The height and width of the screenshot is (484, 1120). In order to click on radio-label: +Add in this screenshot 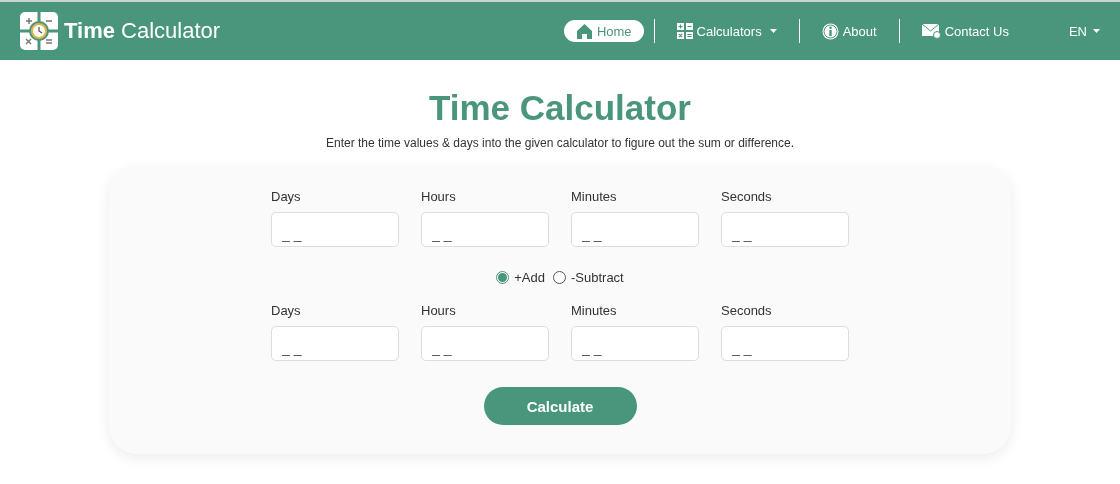, I will do `click(529, 277)`.